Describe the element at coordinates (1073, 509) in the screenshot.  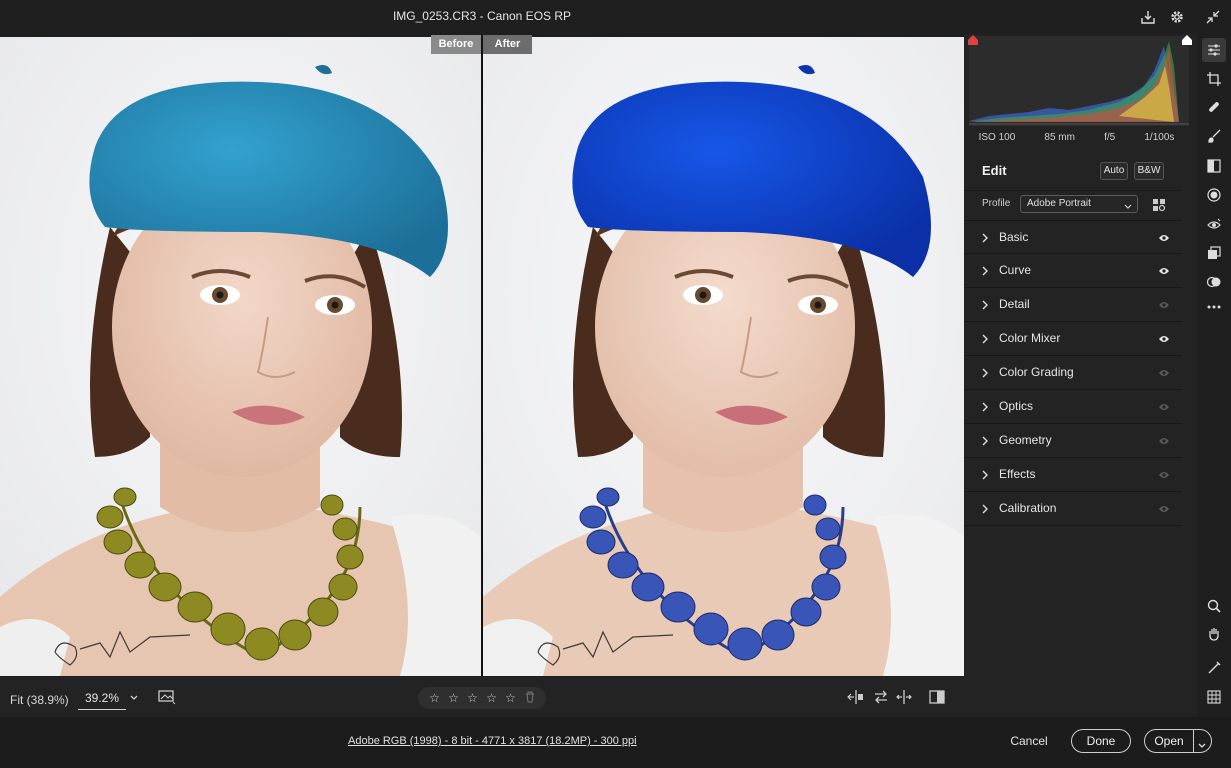
I see `section-calibration: Calibration` at that location.